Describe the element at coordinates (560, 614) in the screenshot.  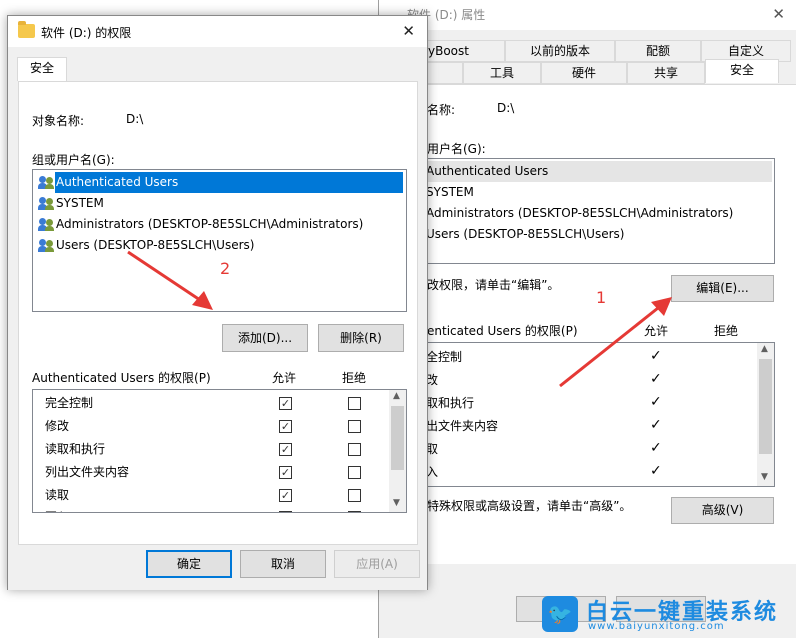
I see `twitter-bird-icon: 🐦` at that location.